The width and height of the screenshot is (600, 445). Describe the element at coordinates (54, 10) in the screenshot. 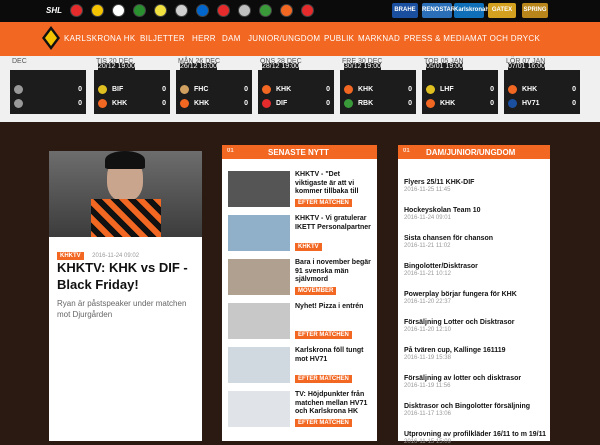

I see `shl-logo: SHL` at that location.